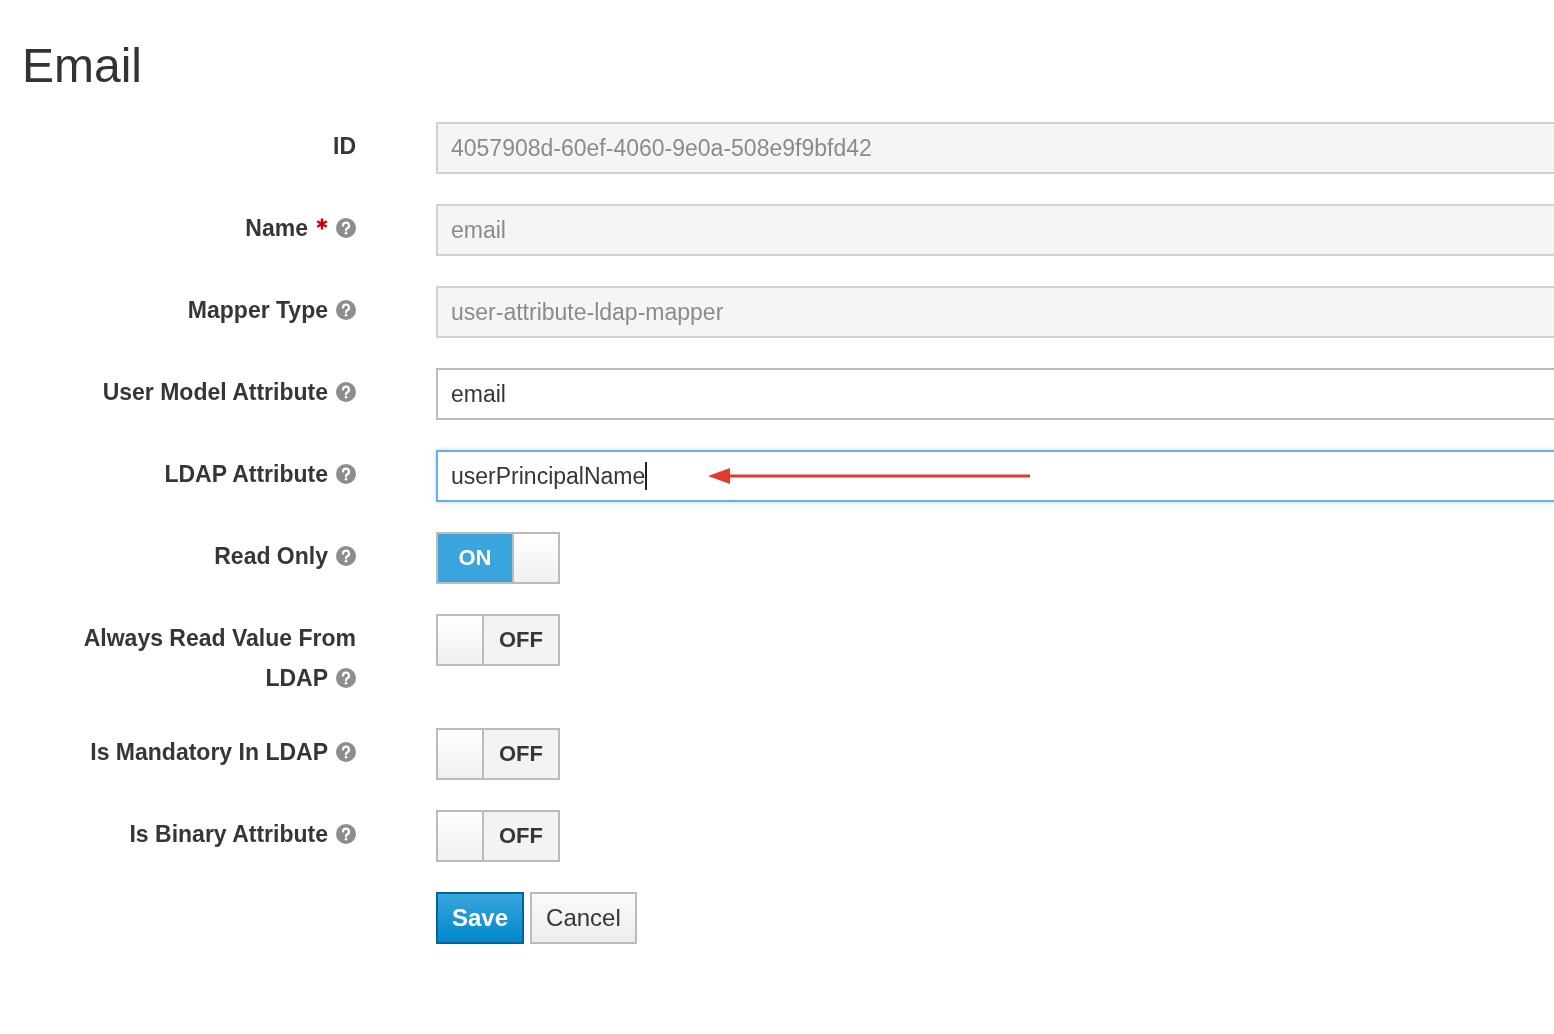  I want to click on page-title: Email, so click(82, 66).